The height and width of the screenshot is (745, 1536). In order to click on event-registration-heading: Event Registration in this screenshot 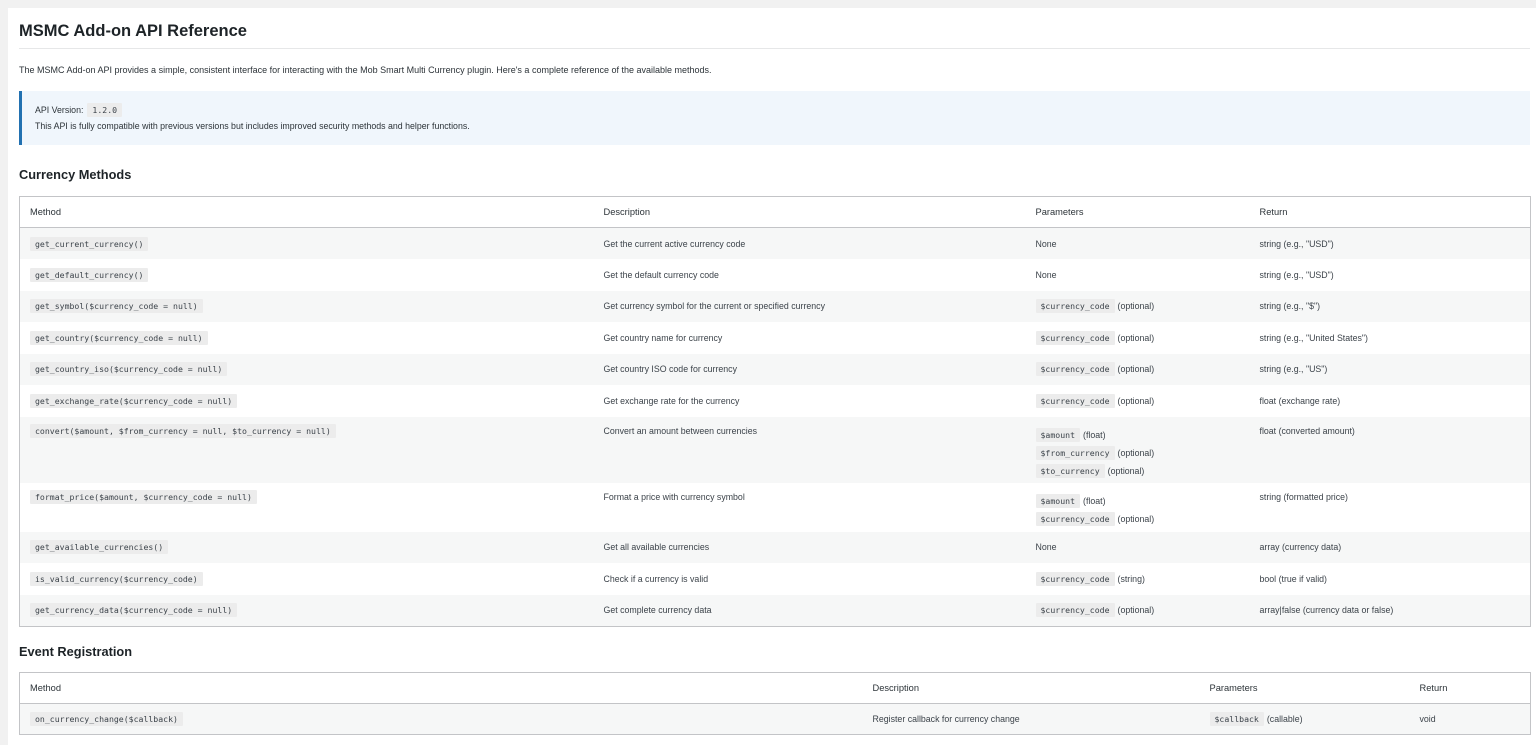, I will do `click(76, 651)`.